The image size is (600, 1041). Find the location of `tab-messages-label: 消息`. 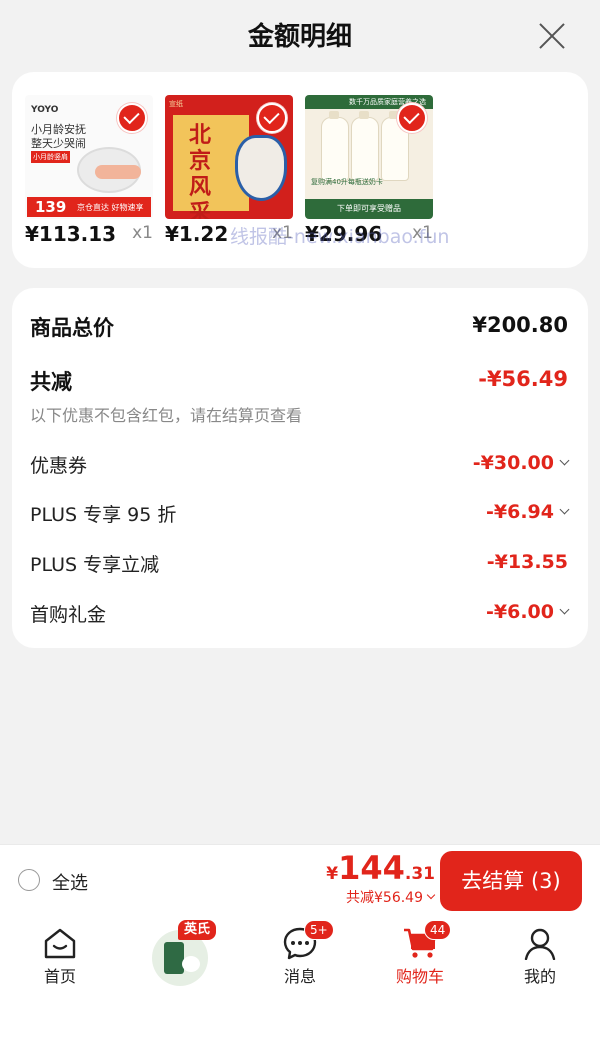

tab-messages-label: 消息 is located at coordinates (299, 976).